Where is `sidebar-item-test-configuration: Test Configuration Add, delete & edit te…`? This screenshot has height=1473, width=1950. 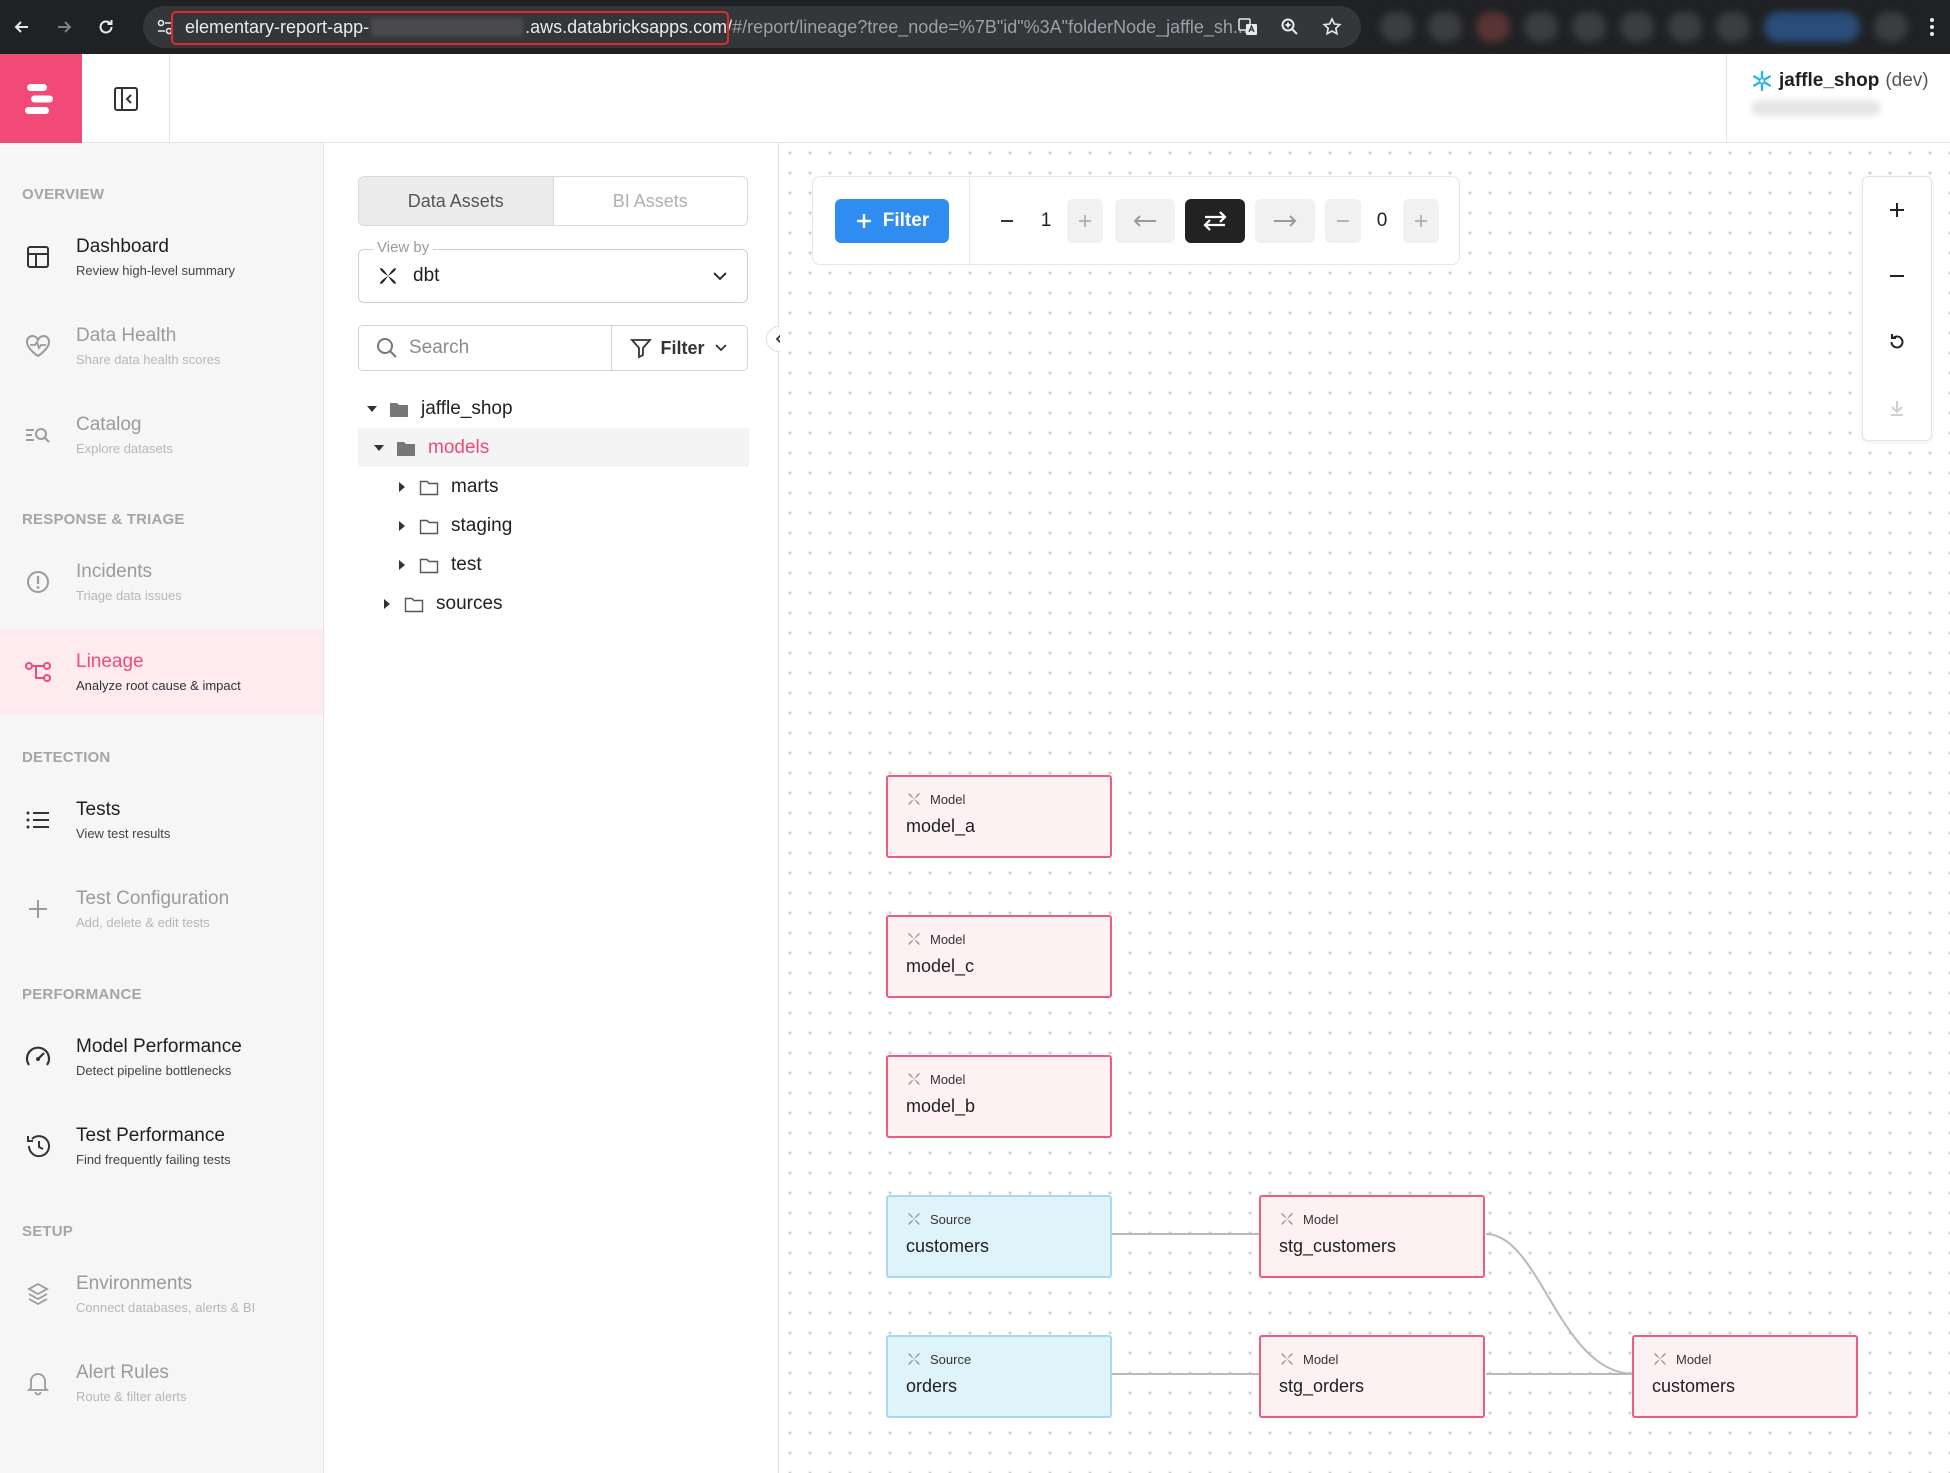
sidebar-item-test-configuration: Test Configuration Add, delete & edit te… is located at coordinates (161, 909).